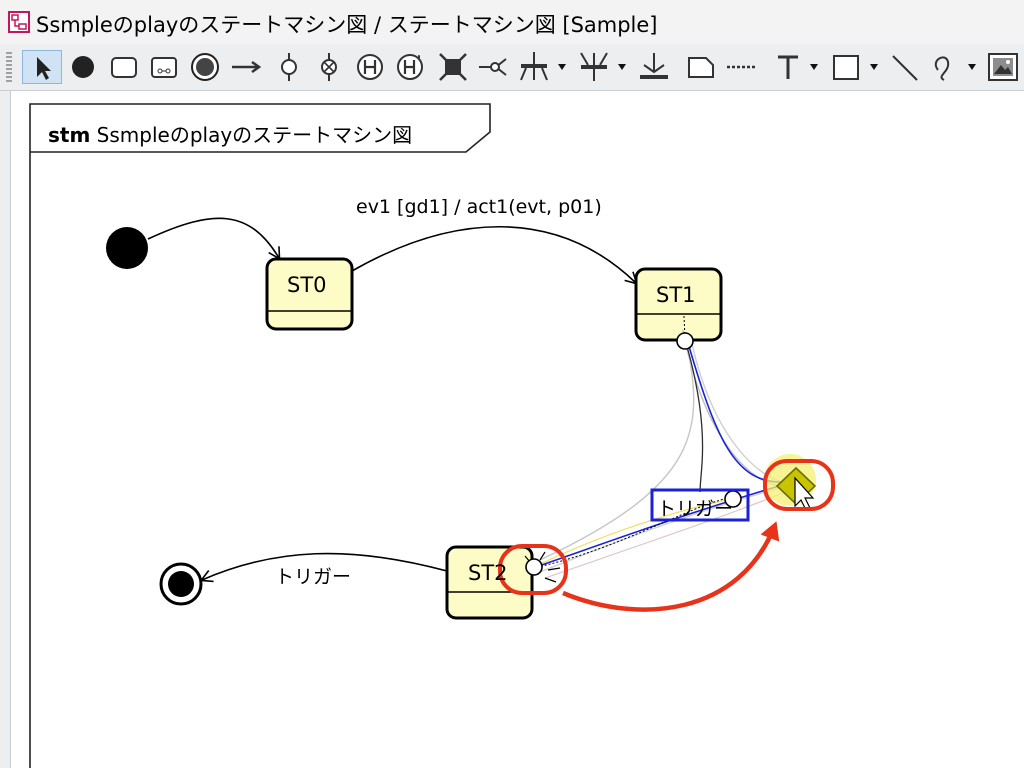 This screenshot has width=1024, height=768. I want to click on state-st1-name: ST1, so click(676, 295).